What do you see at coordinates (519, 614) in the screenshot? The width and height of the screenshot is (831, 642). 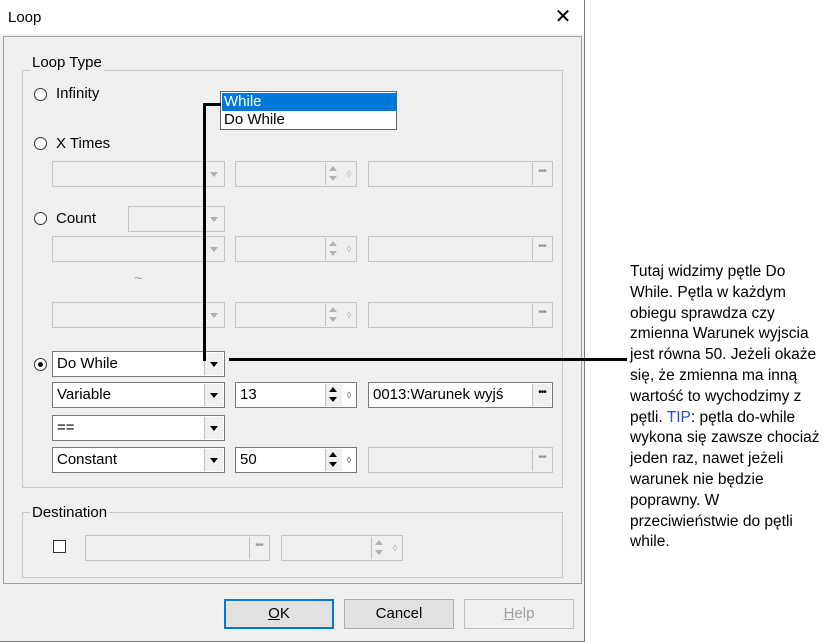 I see `help-button: Help` at bounding box center [519, 614].